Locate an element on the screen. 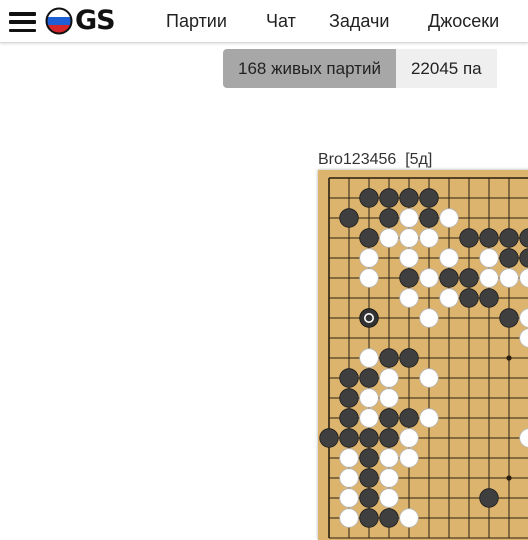  player-label: Bro123456 [5д] is located at coordinates (375, 160).